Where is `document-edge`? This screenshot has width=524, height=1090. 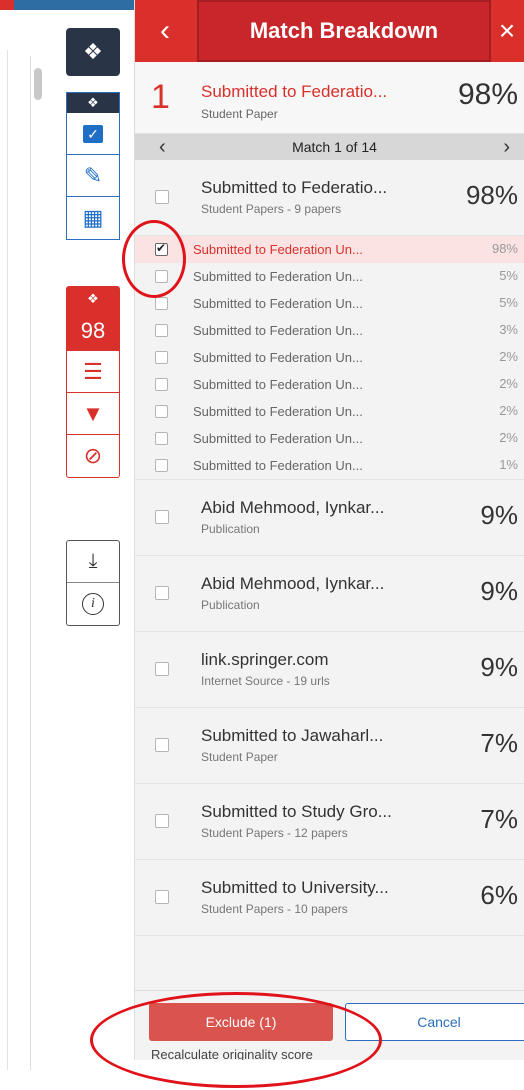
document-edge is located at coordinates (4, 560).